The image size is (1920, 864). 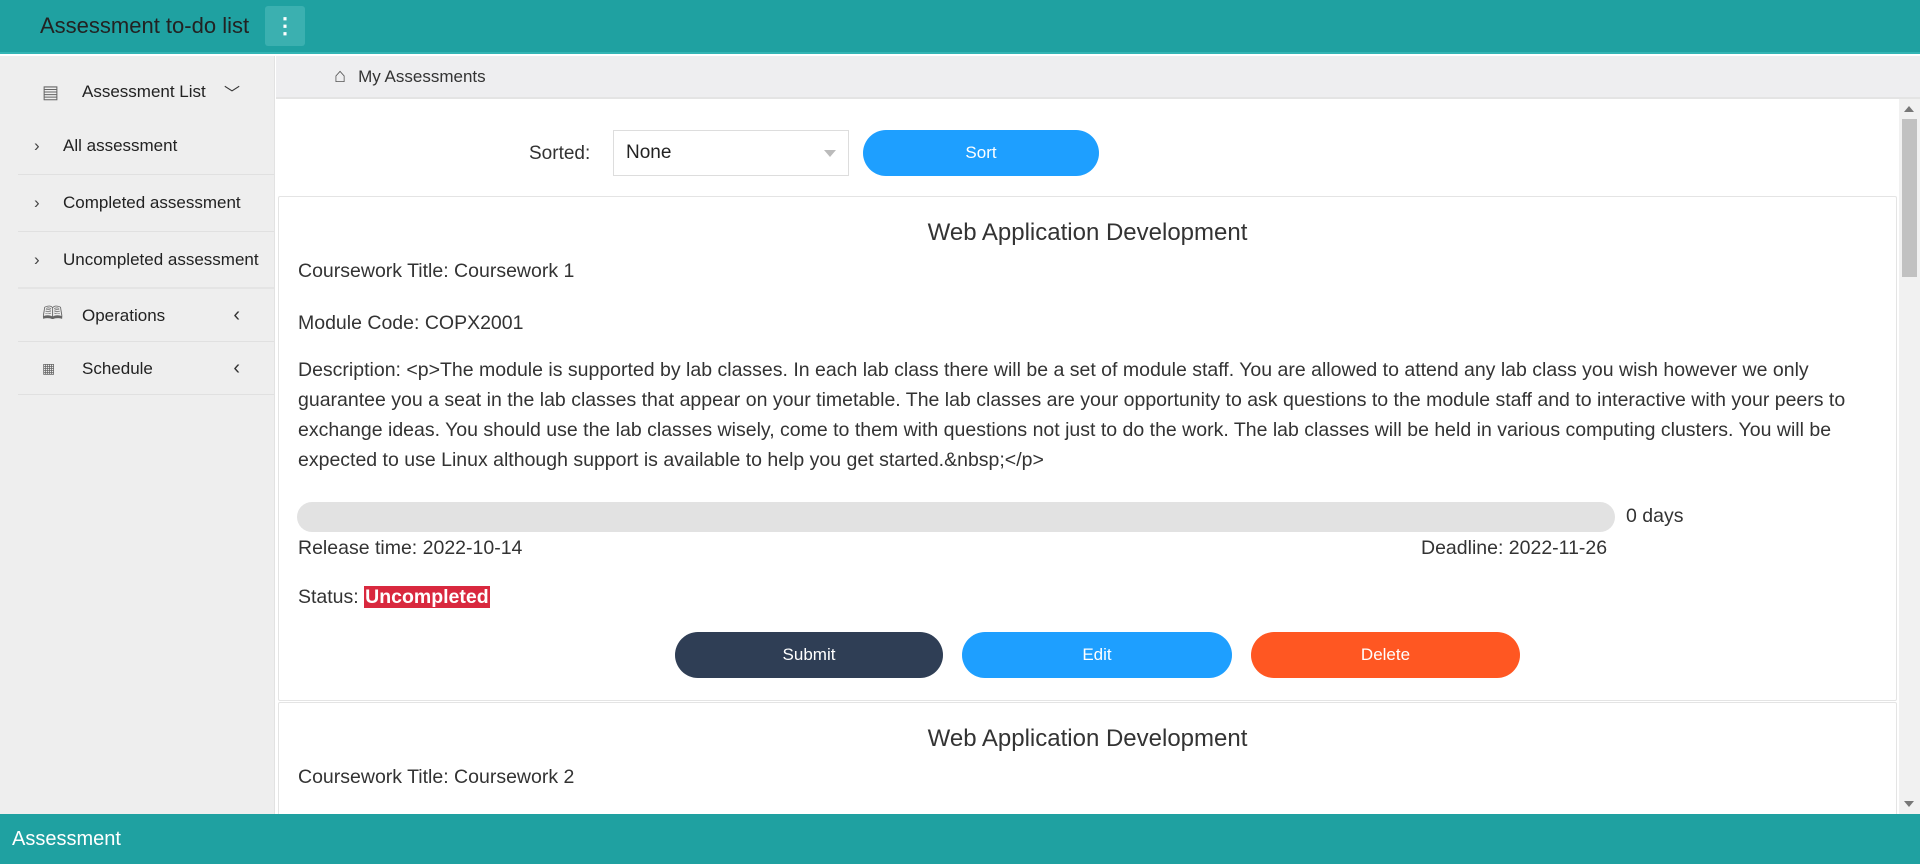 I want to click on sidebar-item-label: Uncompleted assessment, so click(x=161, y=259).